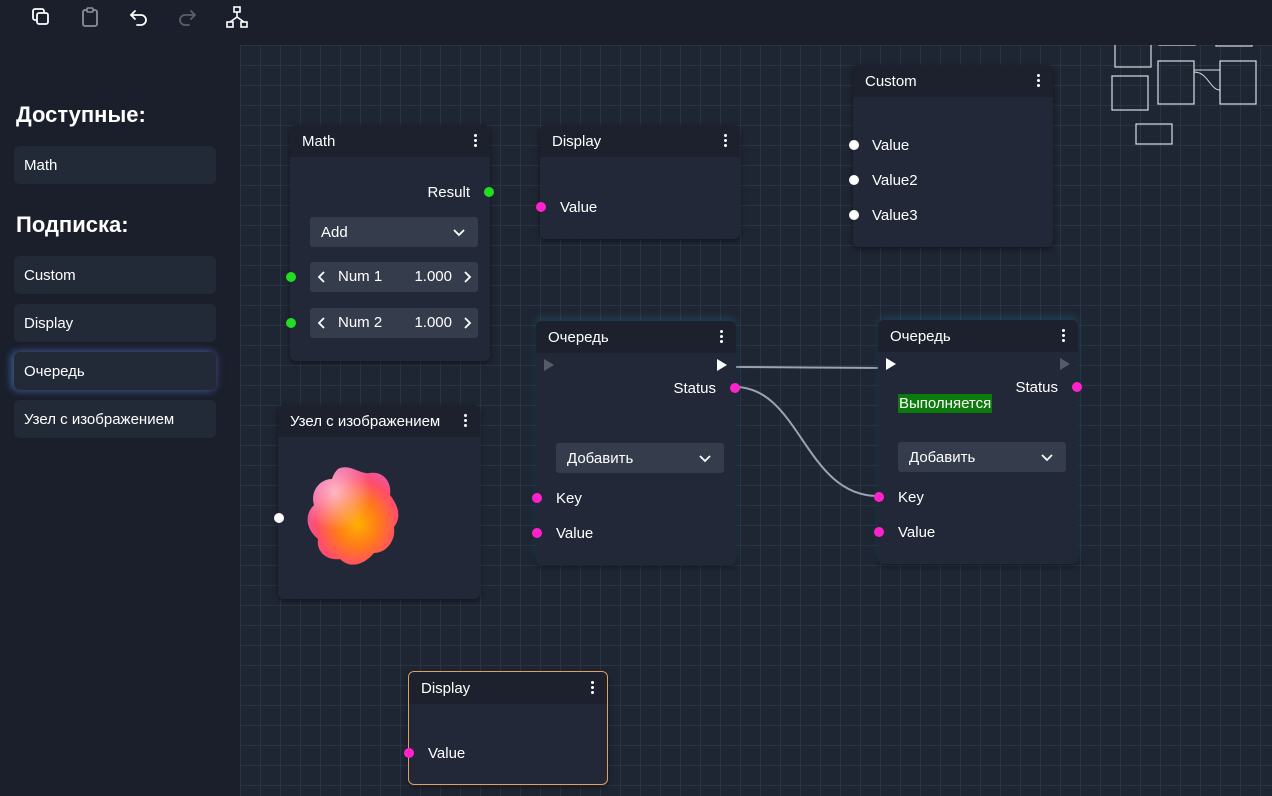 The image size is (1272, 796). What do you see at coordinates (360, 322) in the screenshot?
I see `num2-label: Num 2` at bounding box center [360, 322].